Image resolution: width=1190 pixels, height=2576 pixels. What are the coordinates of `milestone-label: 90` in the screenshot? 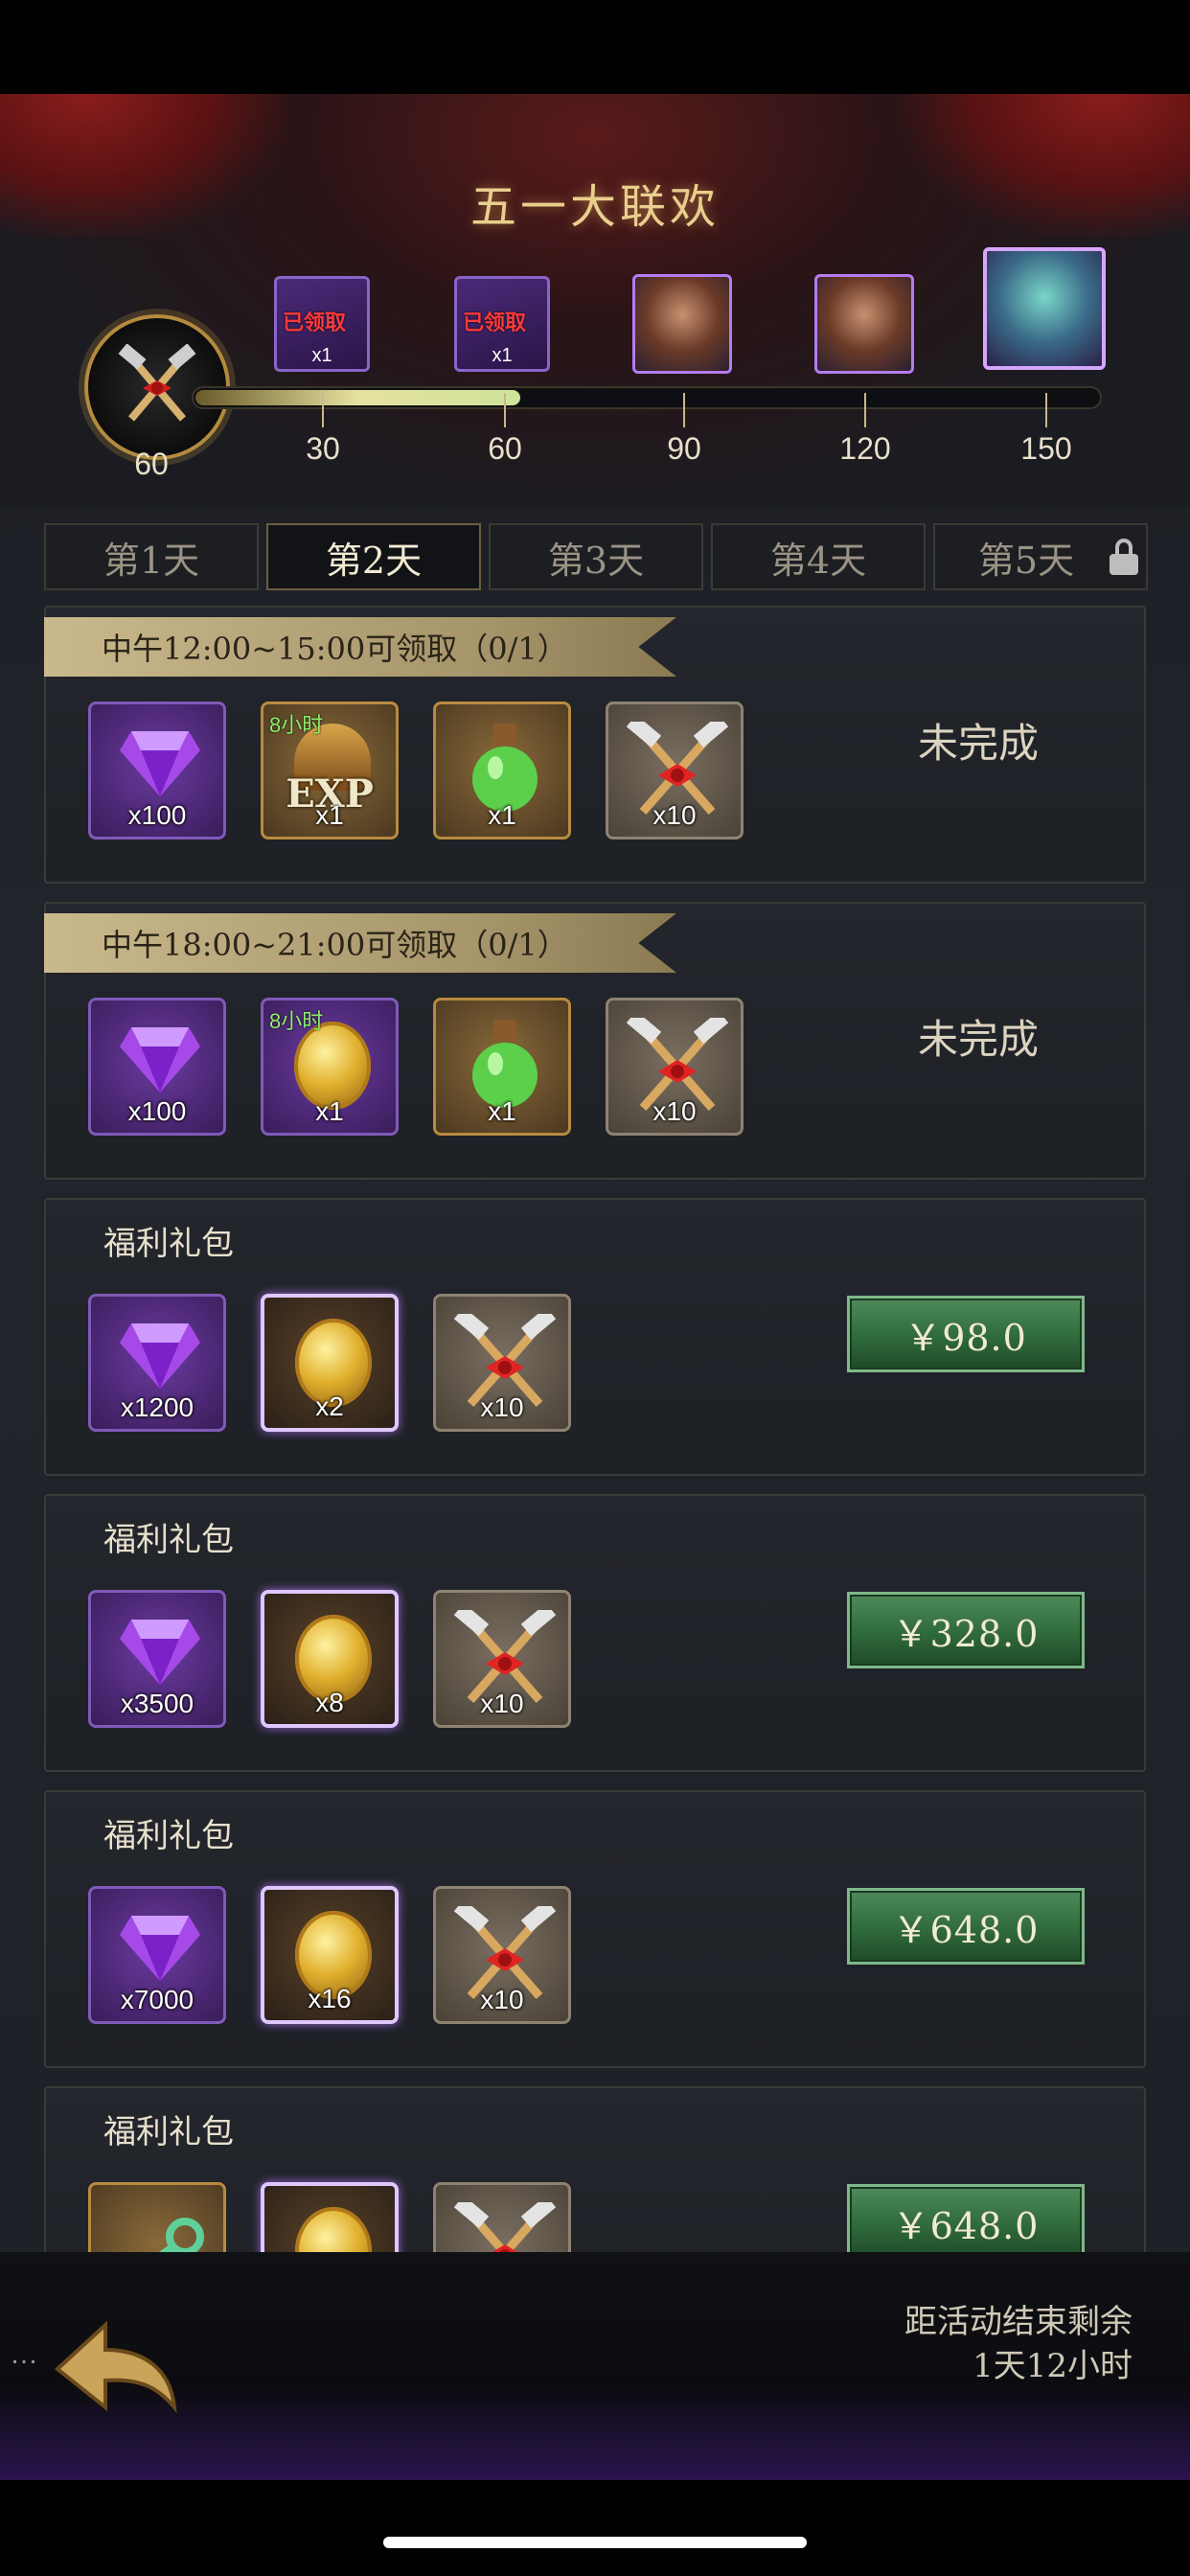 It's located at (684, 448).